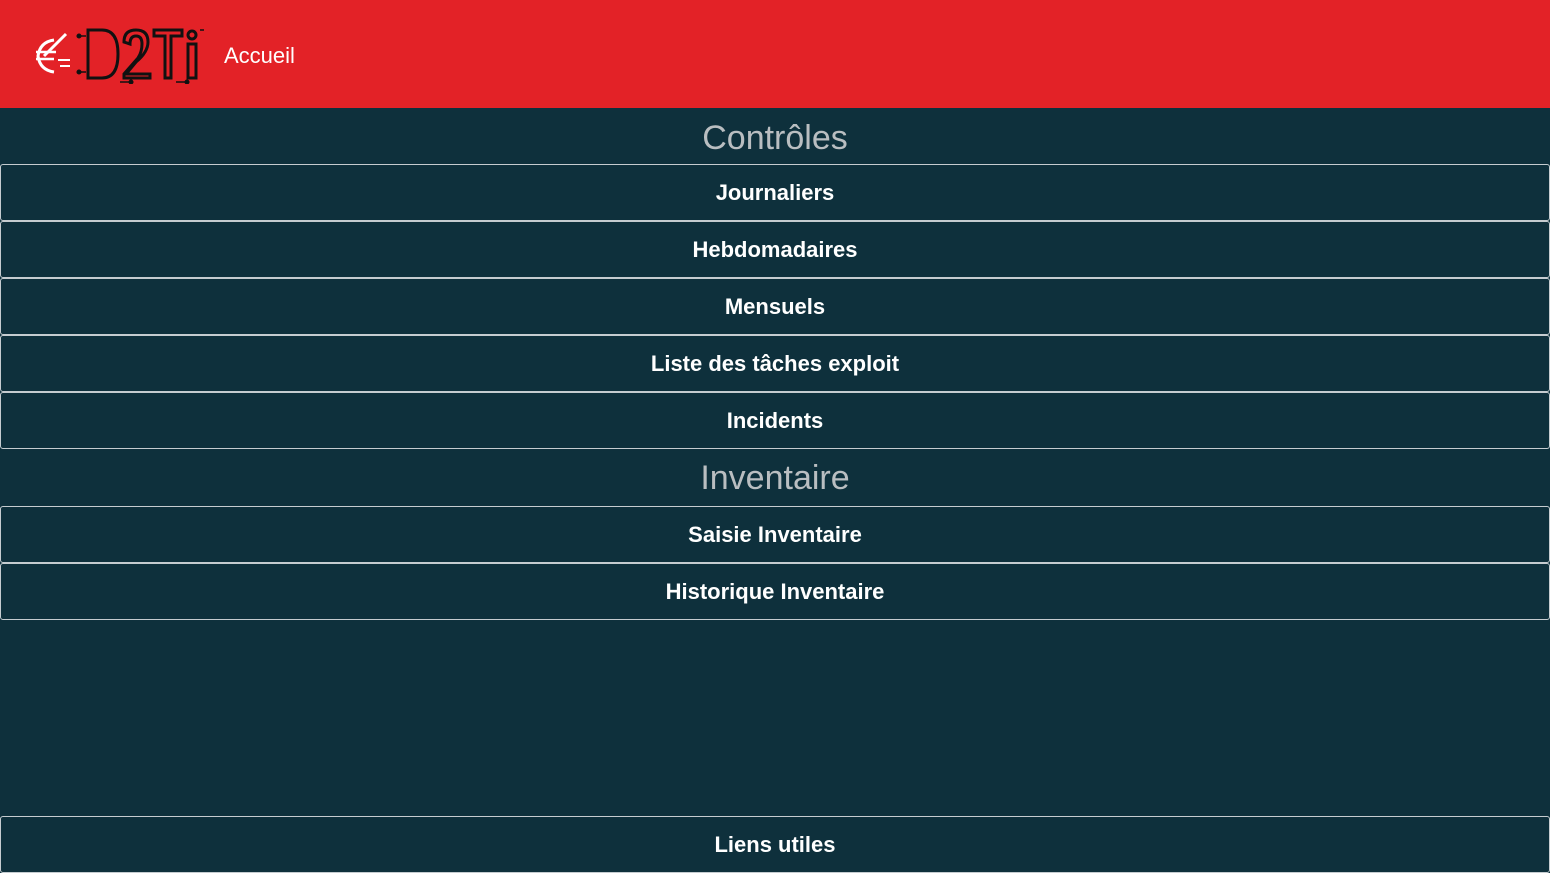 Image resolution: width=1550 pixels, height=873 pixels. I want to click on liens-utiles-label: Liens utiles, so click(775, 844).